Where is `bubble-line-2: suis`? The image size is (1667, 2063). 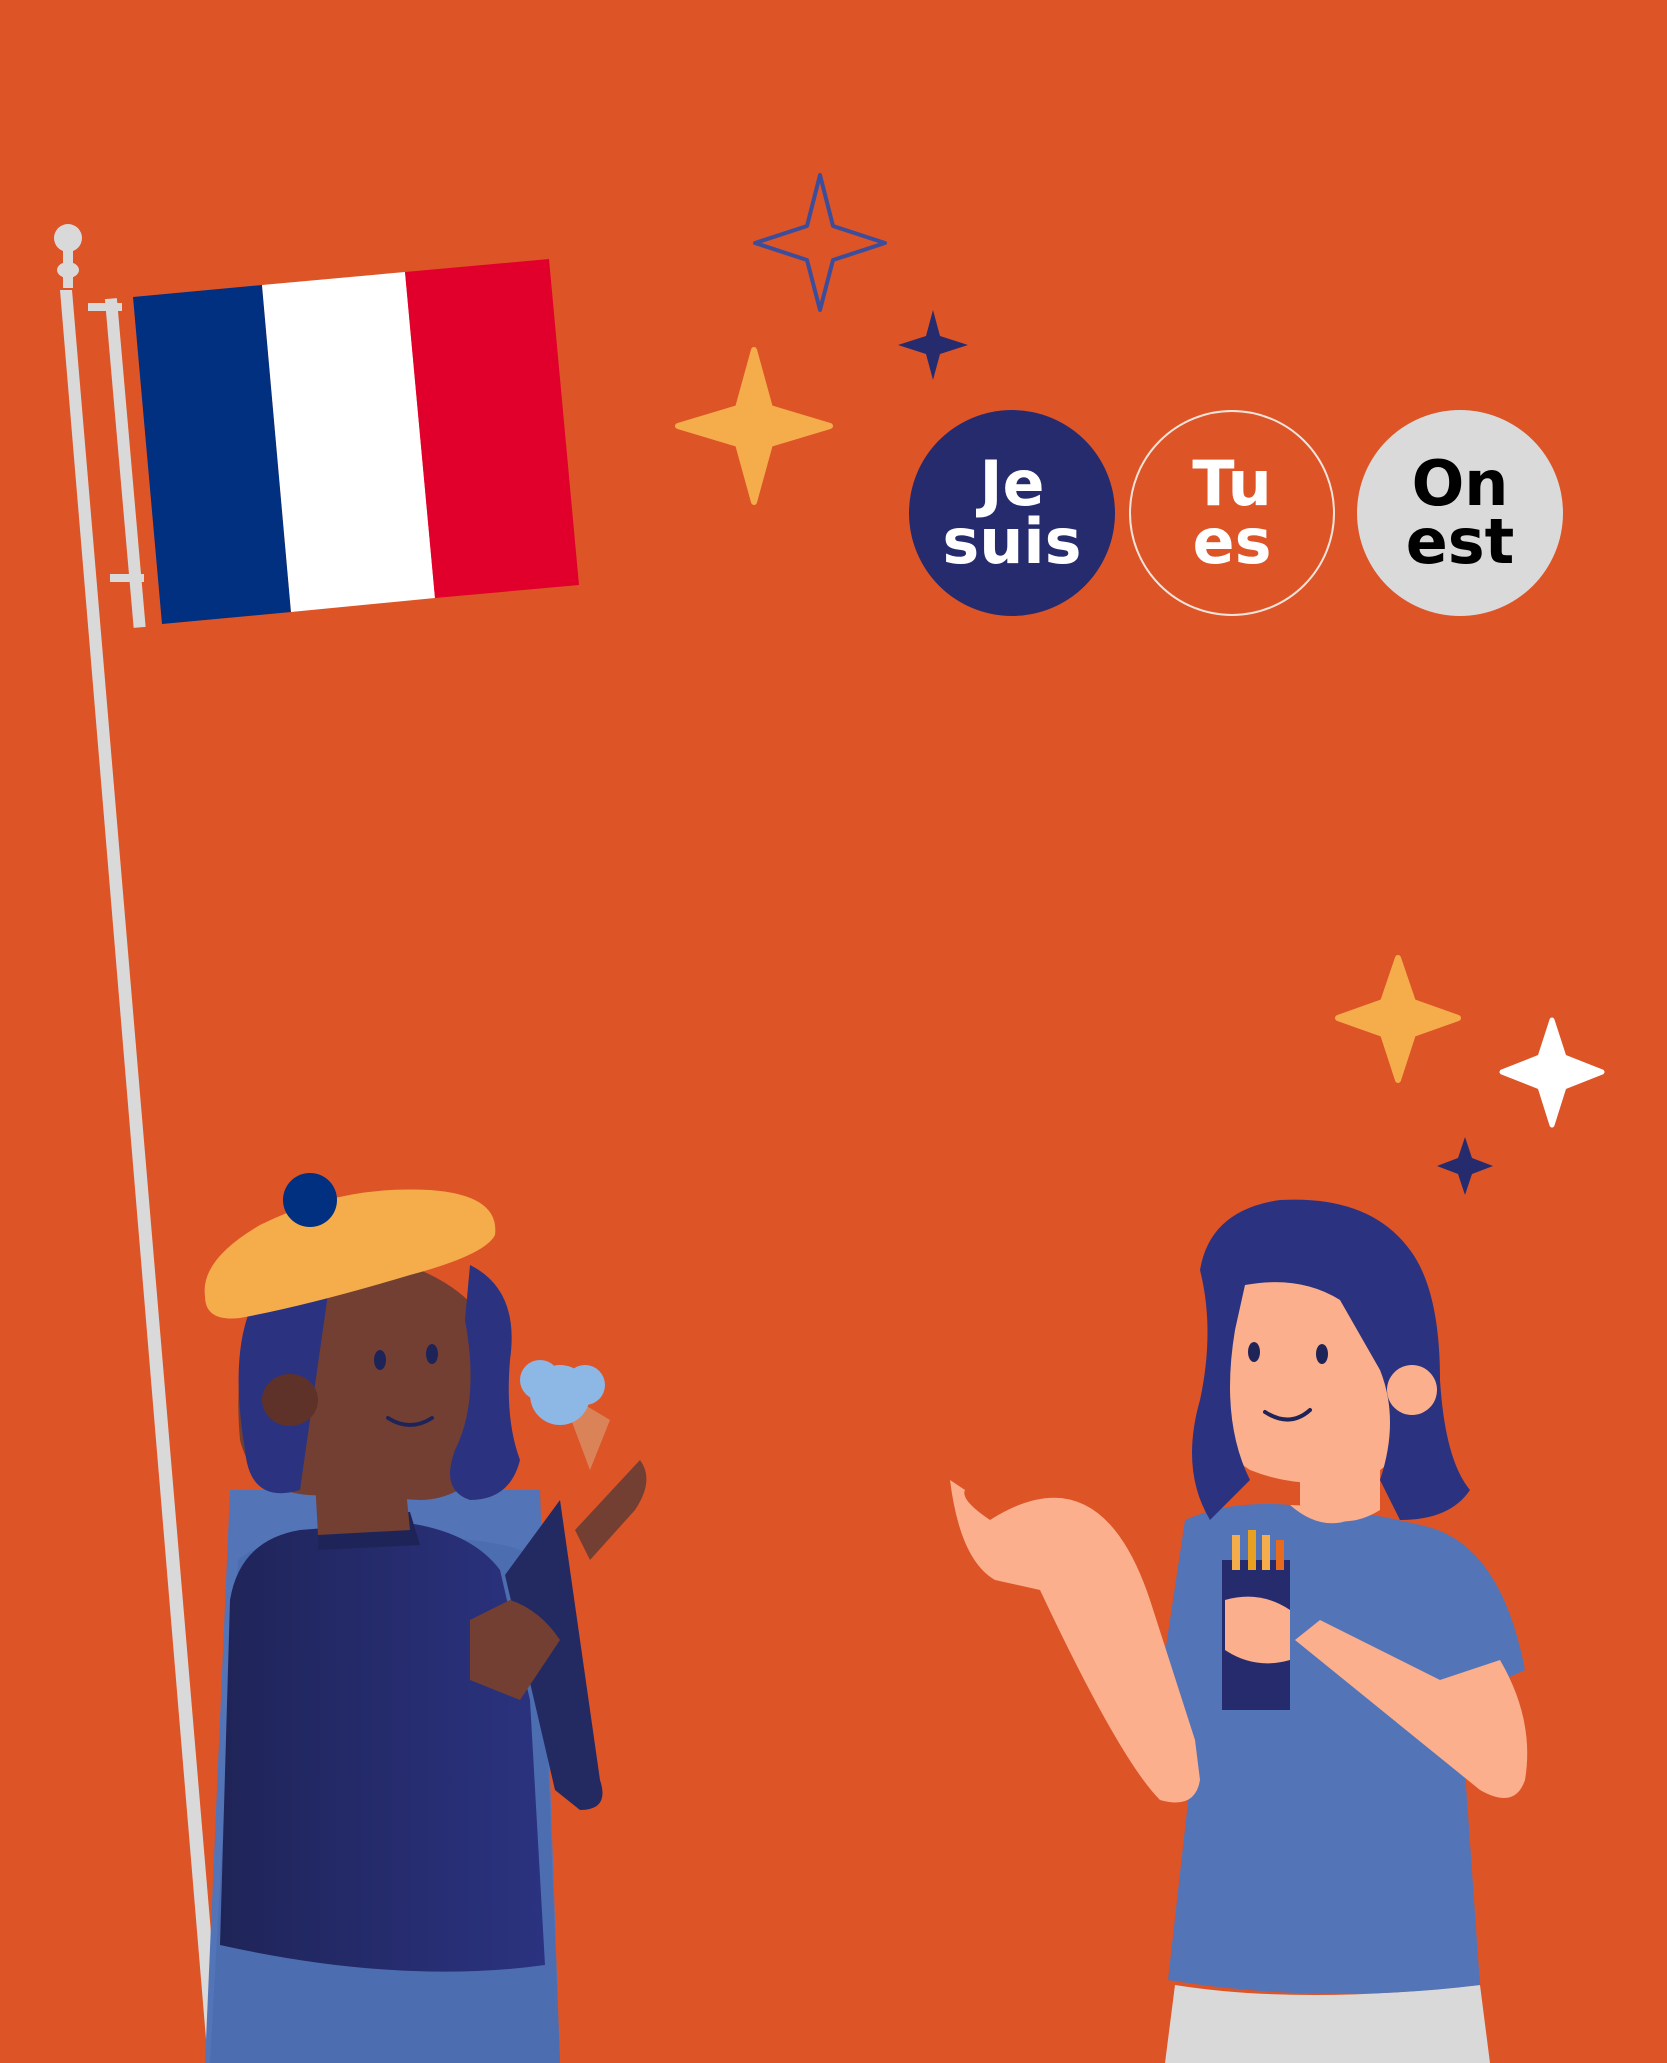
bubble-line-2: suis is located at coordinates (1012, 541).